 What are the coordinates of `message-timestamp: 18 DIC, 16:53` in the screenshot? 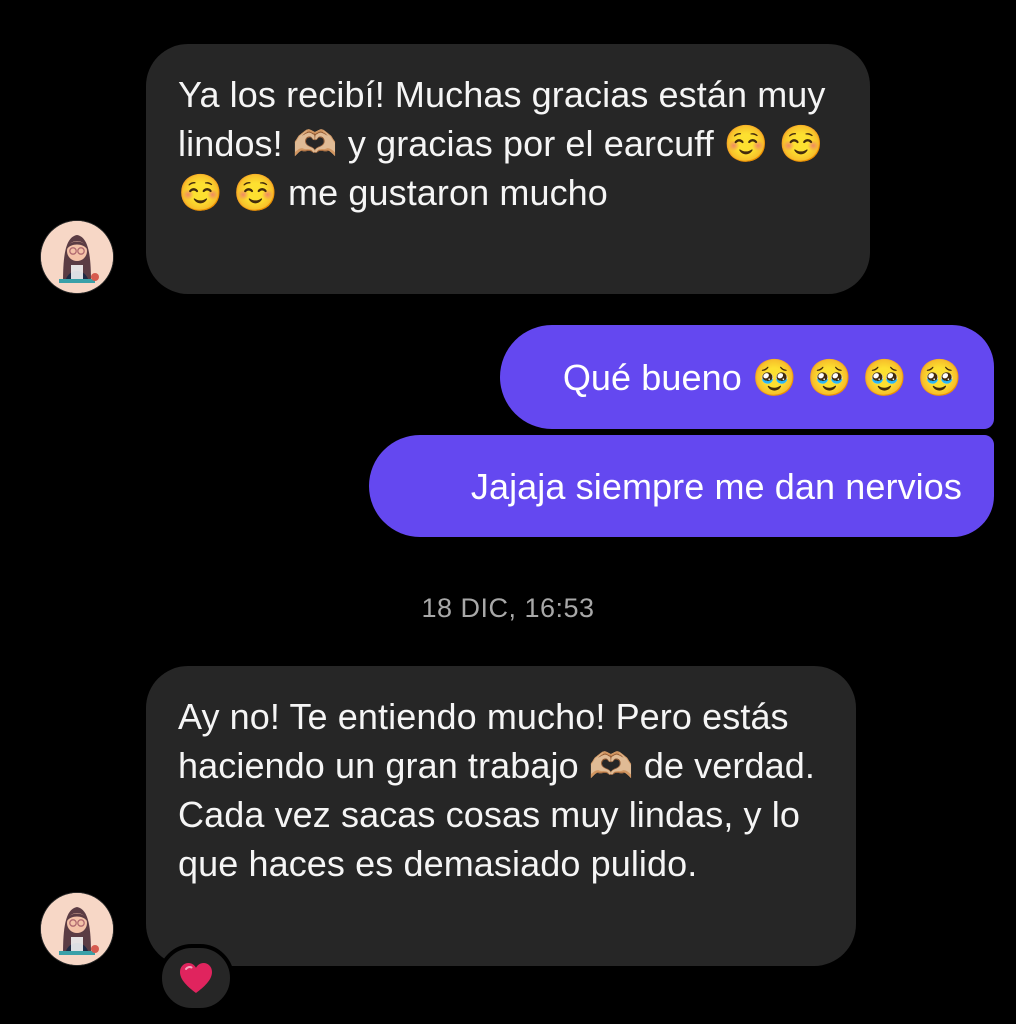 It's located at (508, 608).